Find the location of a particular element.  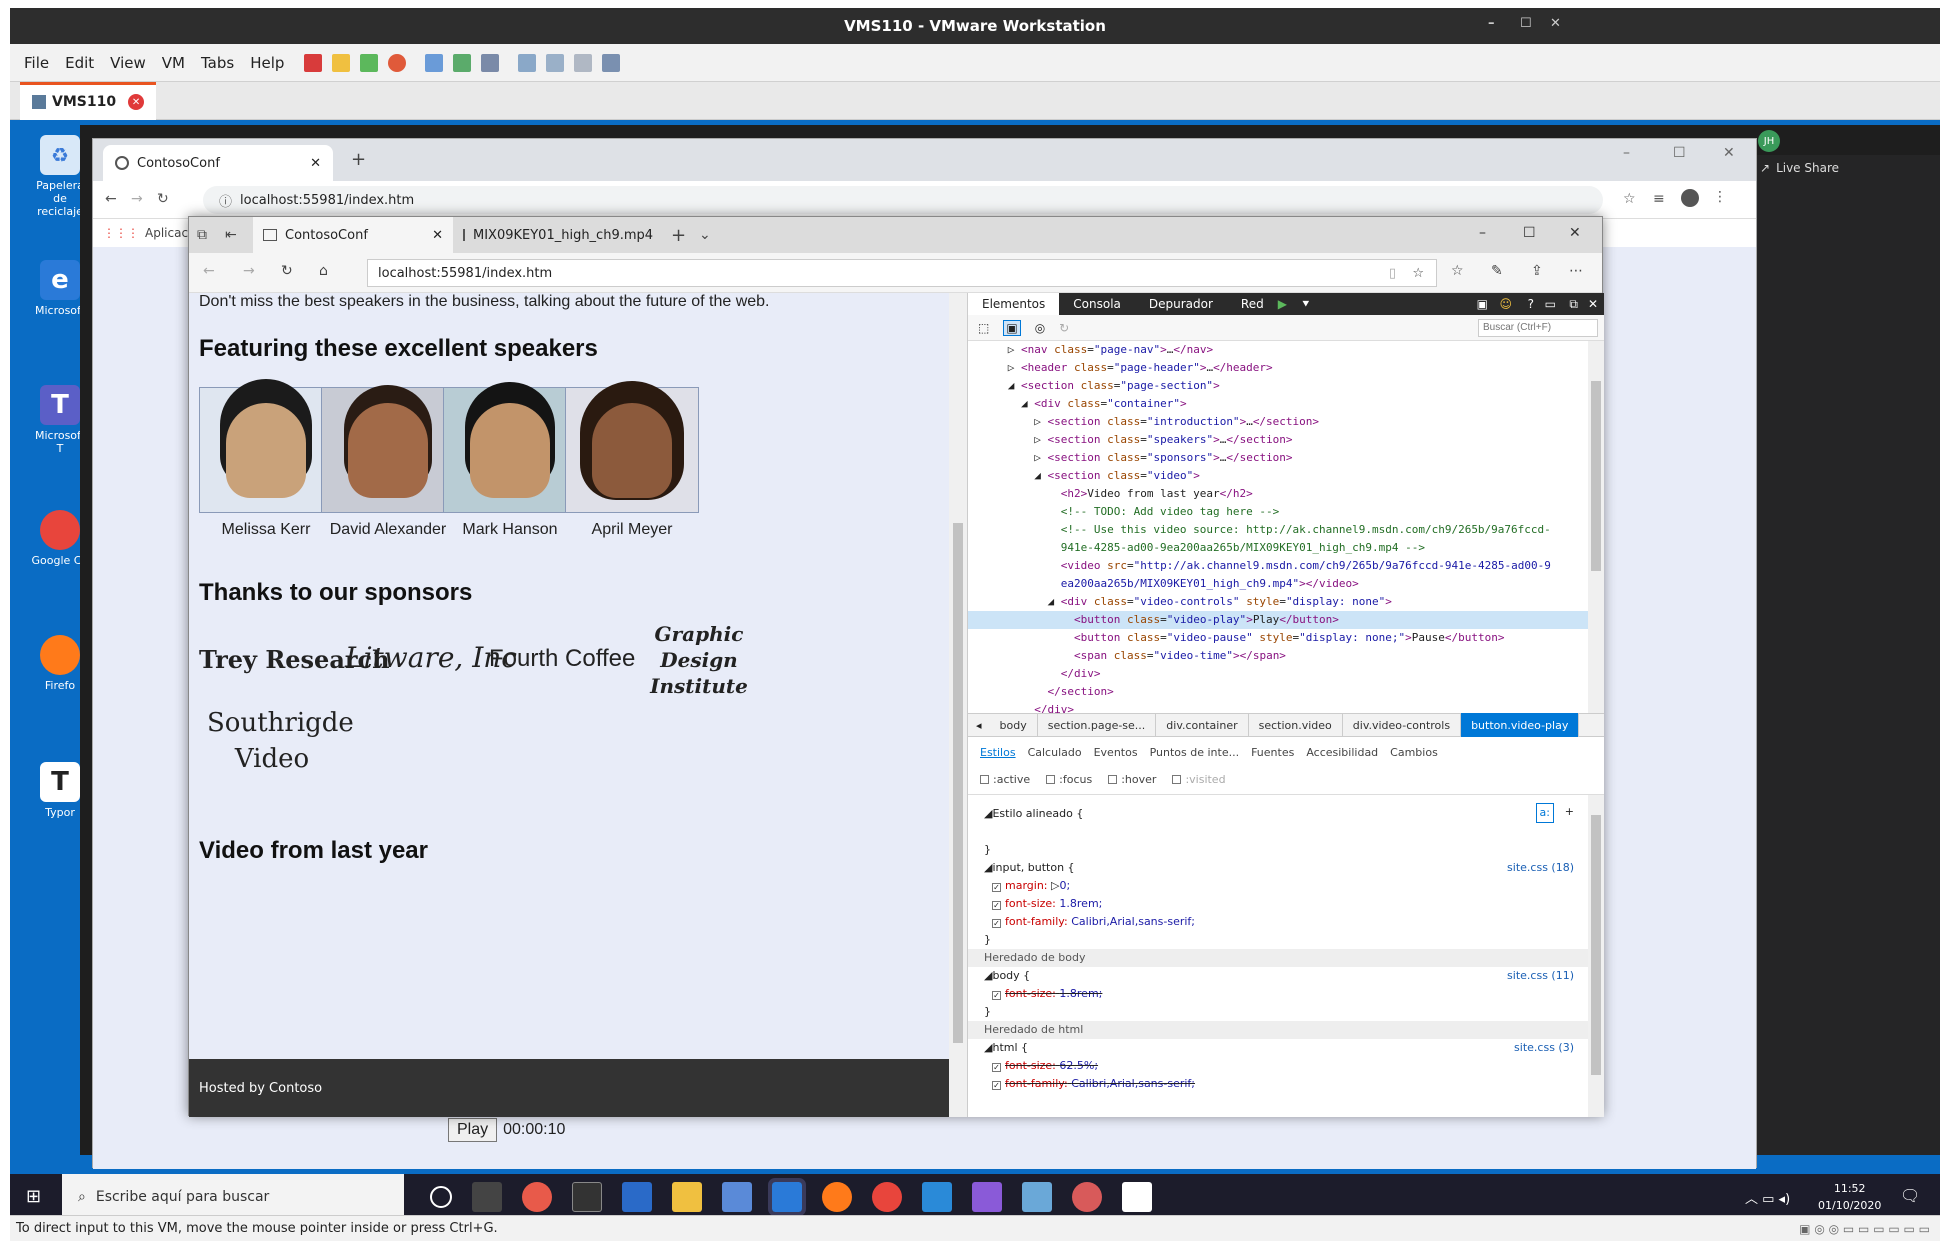

menu-tabs: Tabs is located at coordinates (217, 63).